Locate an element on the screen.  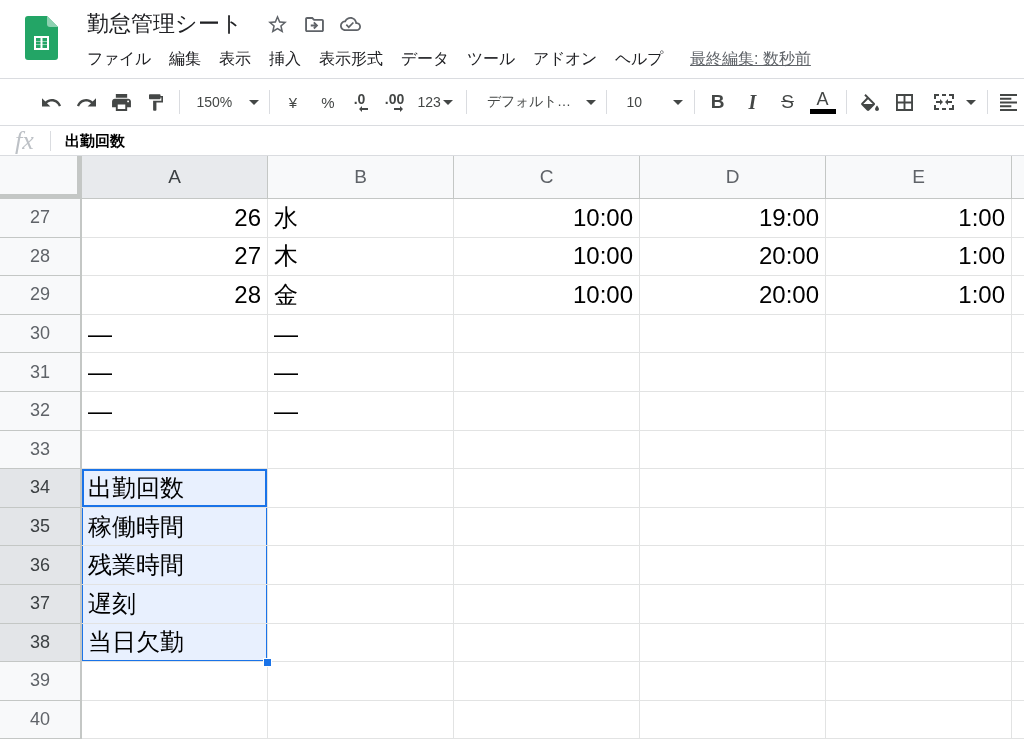
menu-item: 編集 is located at coordinates (185, 59).